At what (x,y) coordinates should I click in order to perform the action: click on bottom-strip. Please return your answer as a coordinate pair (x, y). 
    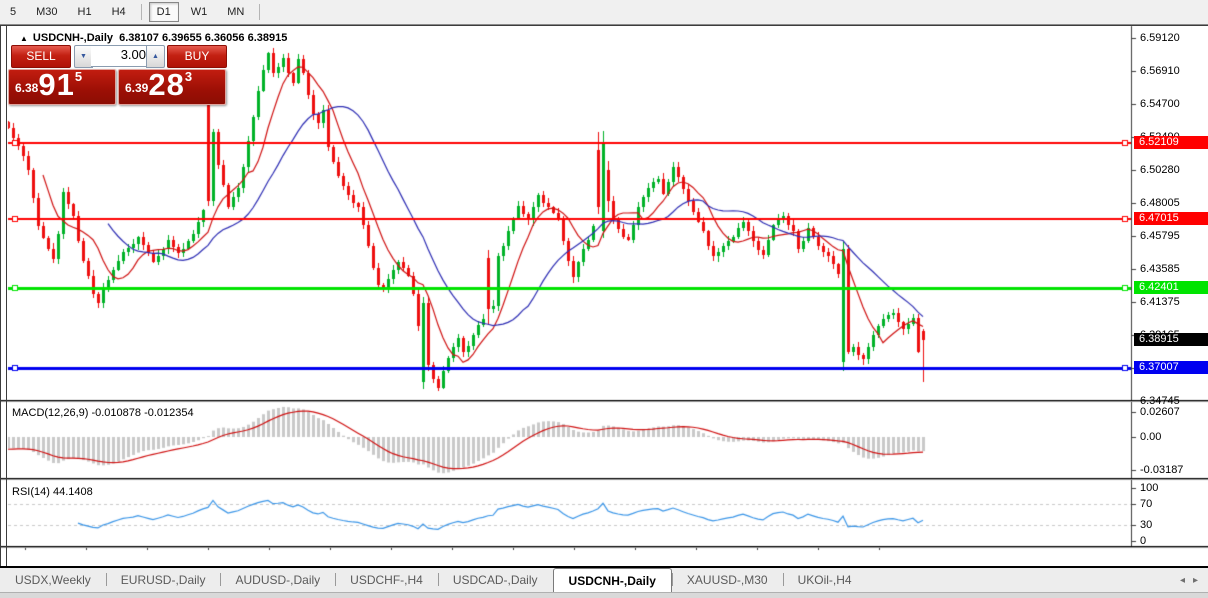
    Looking at the image, I should click on (604, 595).